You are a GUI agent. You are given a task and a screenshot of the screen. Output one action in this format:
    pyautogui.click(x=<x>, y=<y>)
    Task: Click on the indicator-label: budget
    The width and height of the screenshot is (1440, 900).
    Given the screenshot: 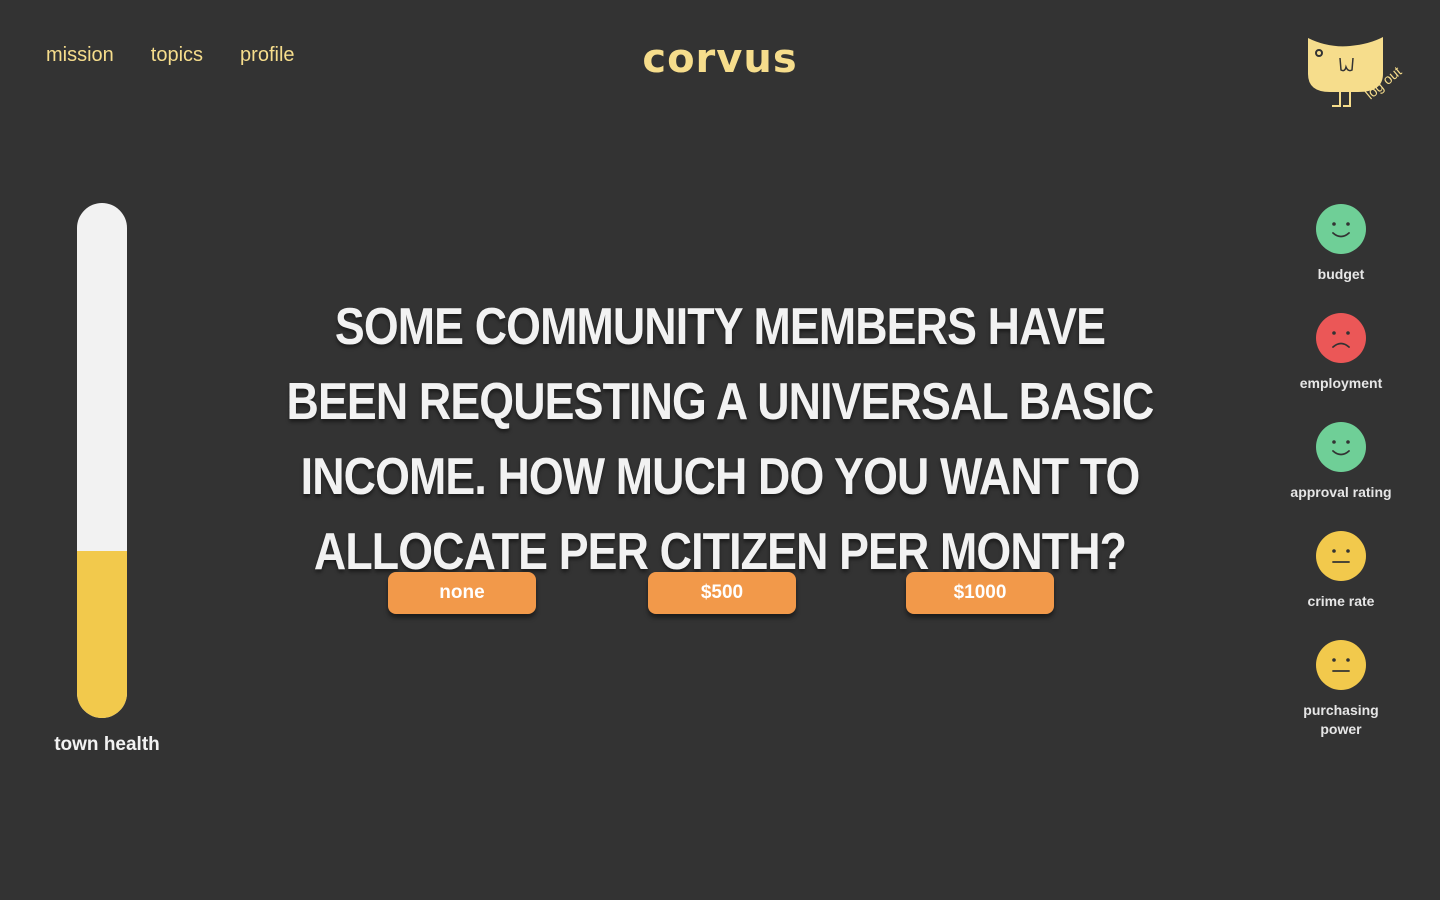 What is the action you would take?
    pyautogui.click(x=1341, y=274)
    